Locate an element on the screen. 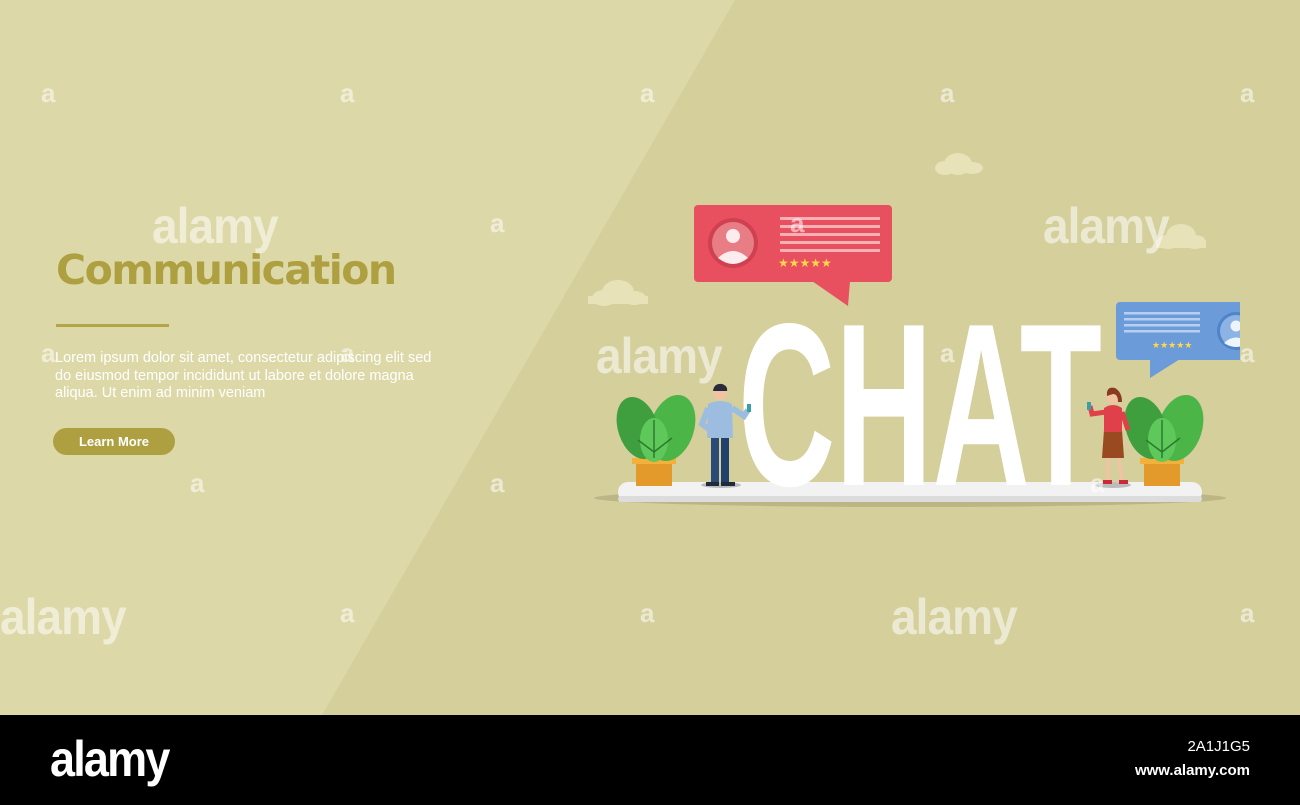 The width and height of the screenshot is (1300, 805). footer-bar is located at coordinates (650, 760).